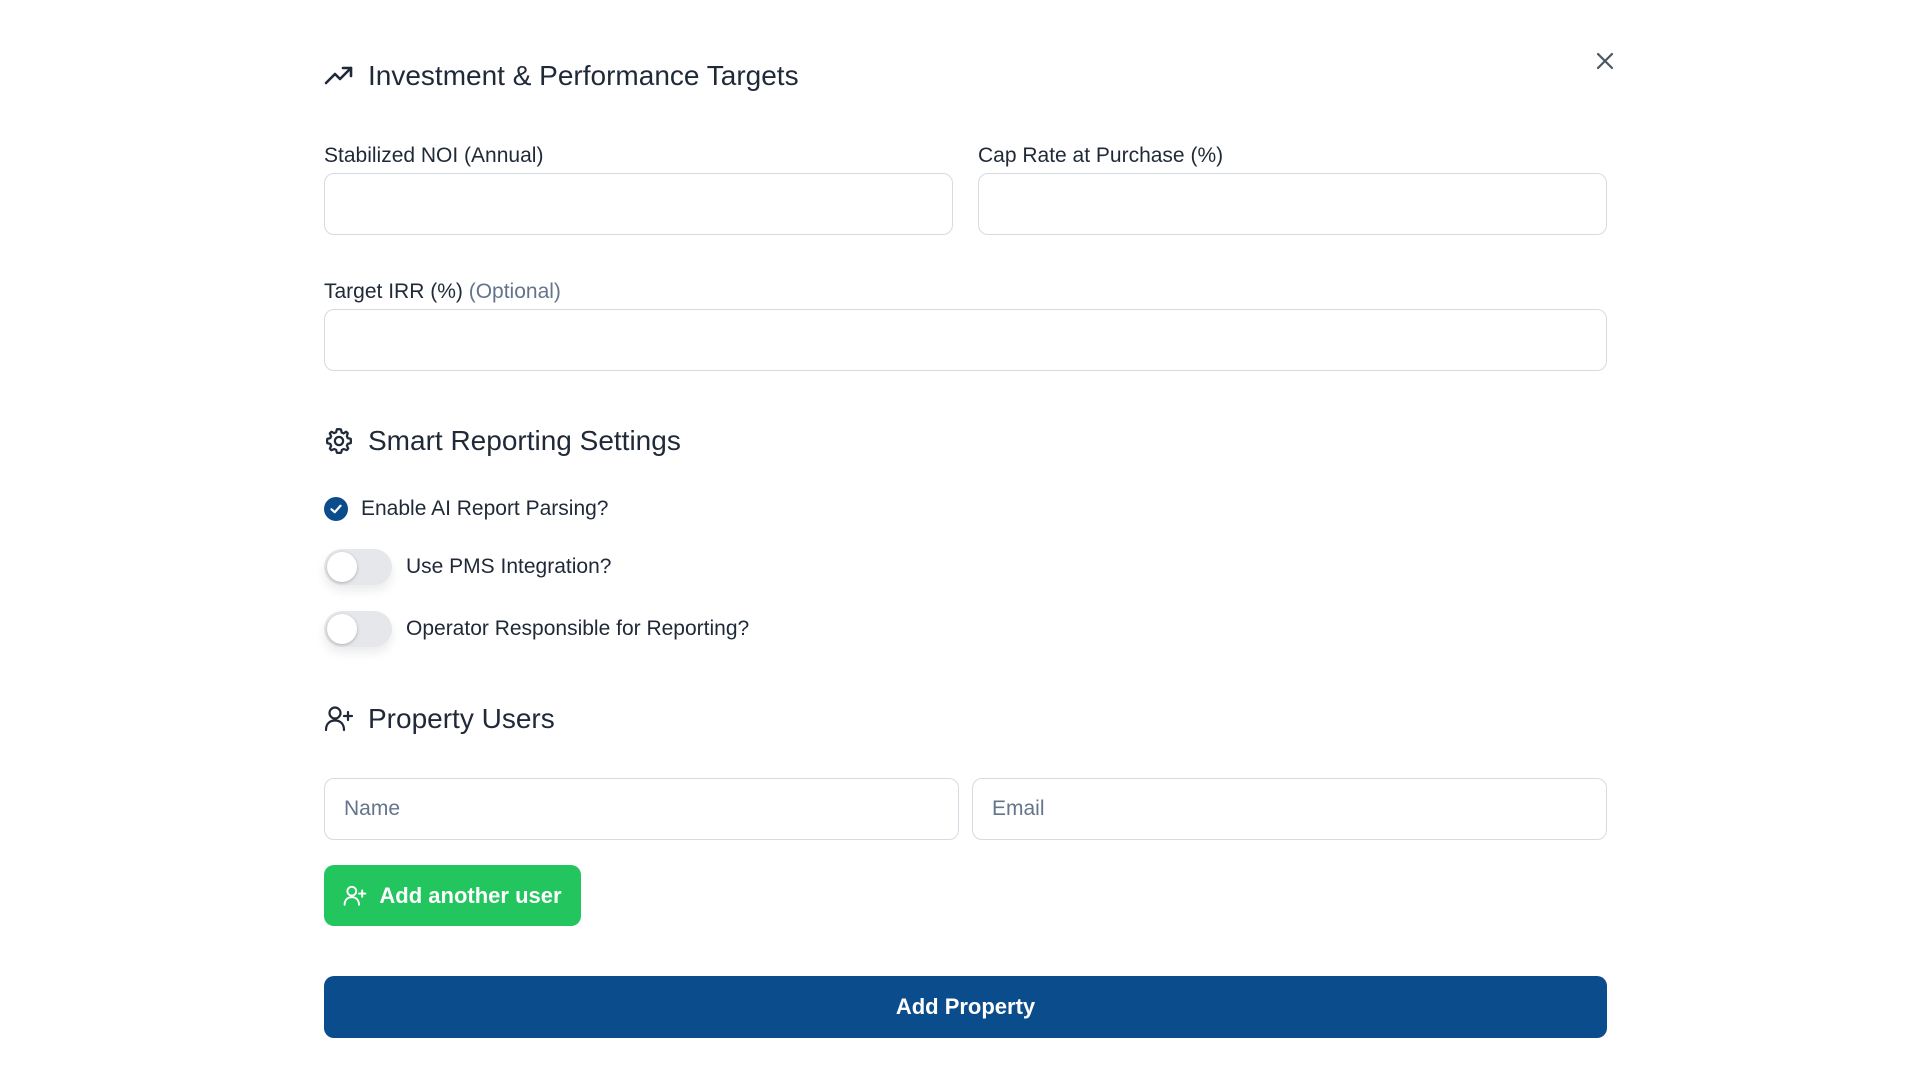 The image size is (1920, 1080). I want to click on noi-label: Stabilized NOI (Annual), so click(434, 155).